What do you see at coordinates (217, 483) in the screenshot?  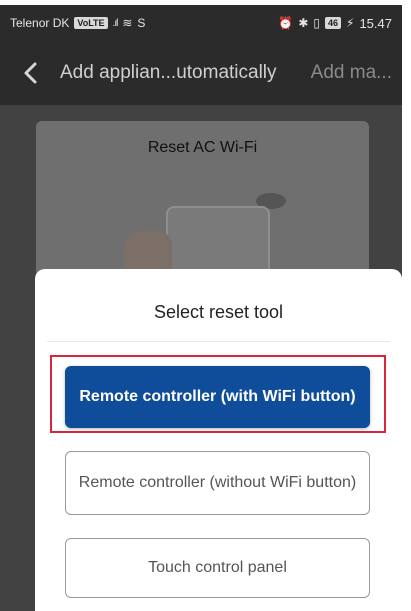 I see `option-remote-without-wifi: Remote controller (without WiFi button)` at bounding box center [217, 483].